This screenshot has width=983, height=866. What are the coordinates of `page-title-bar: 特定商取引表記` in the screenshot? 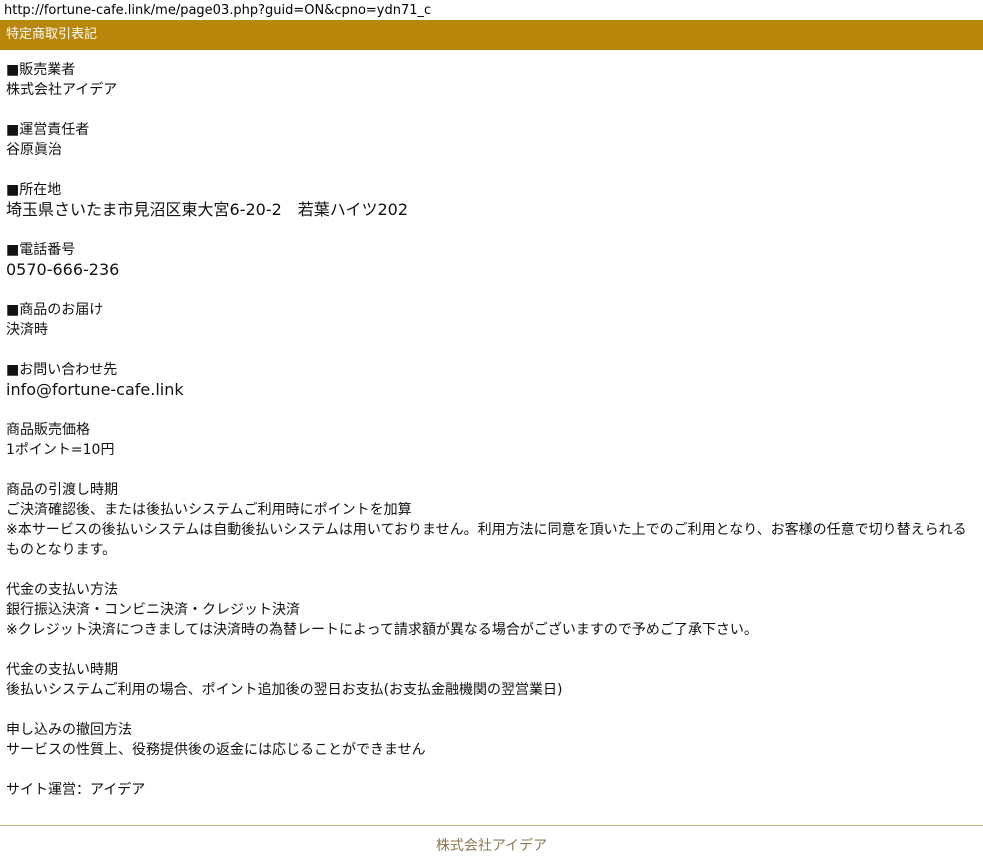 It's located at (491, 35).